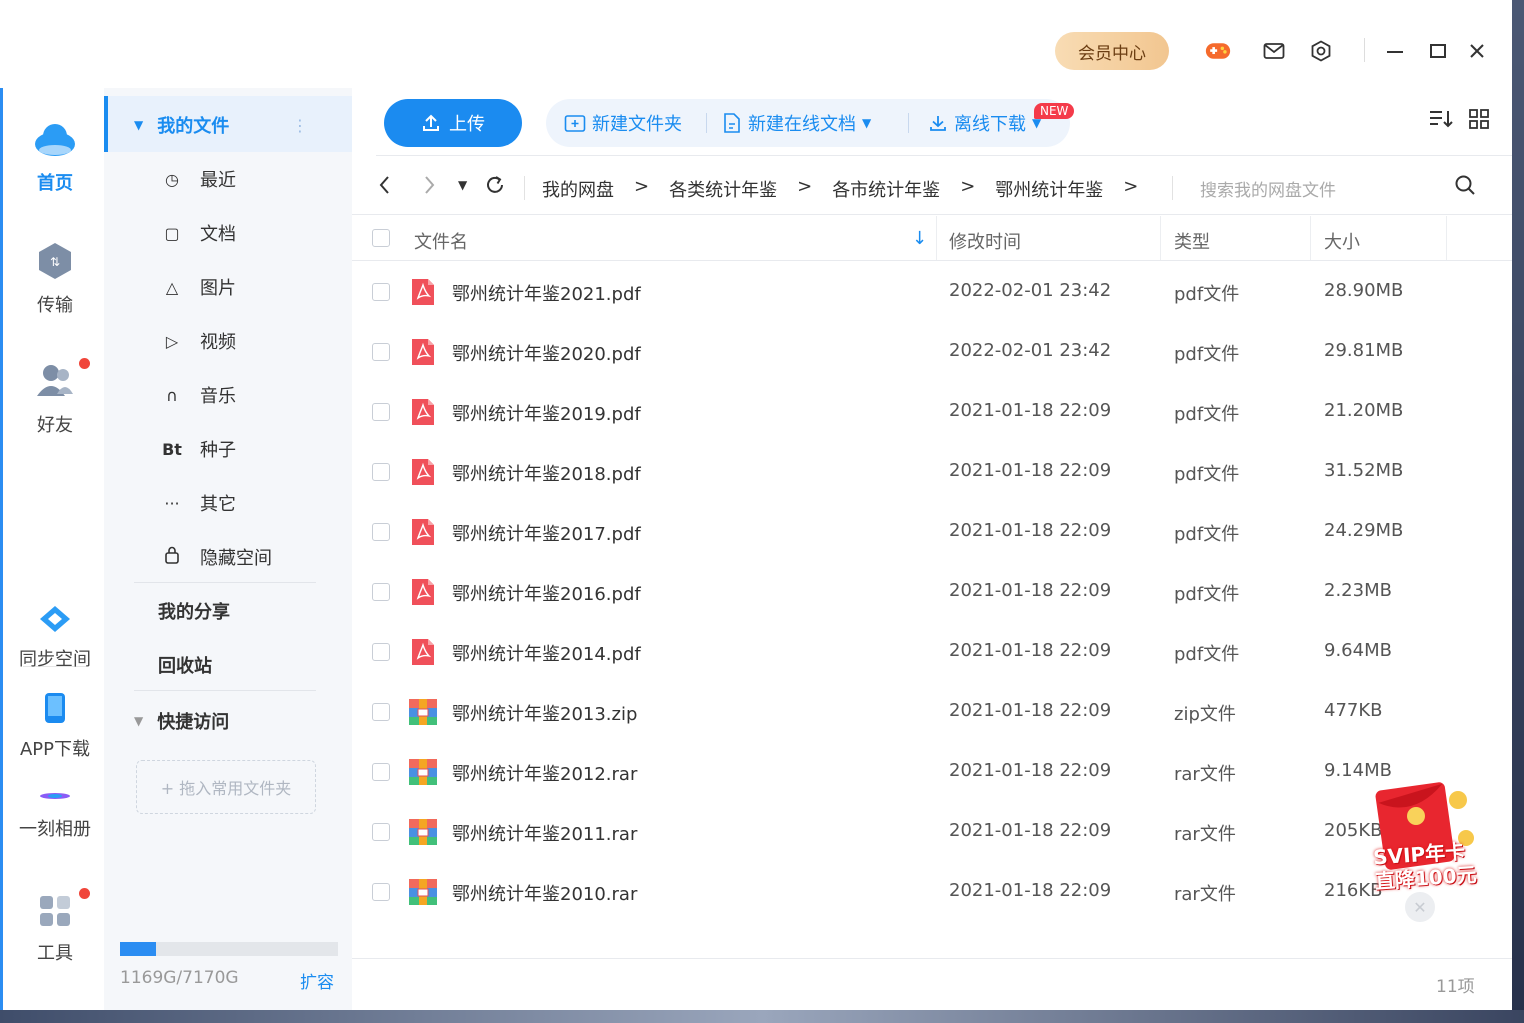 The height and width of the screenshot is (1023, 1524). I want to click on file-type: pdf文件, so click(1207, 654).